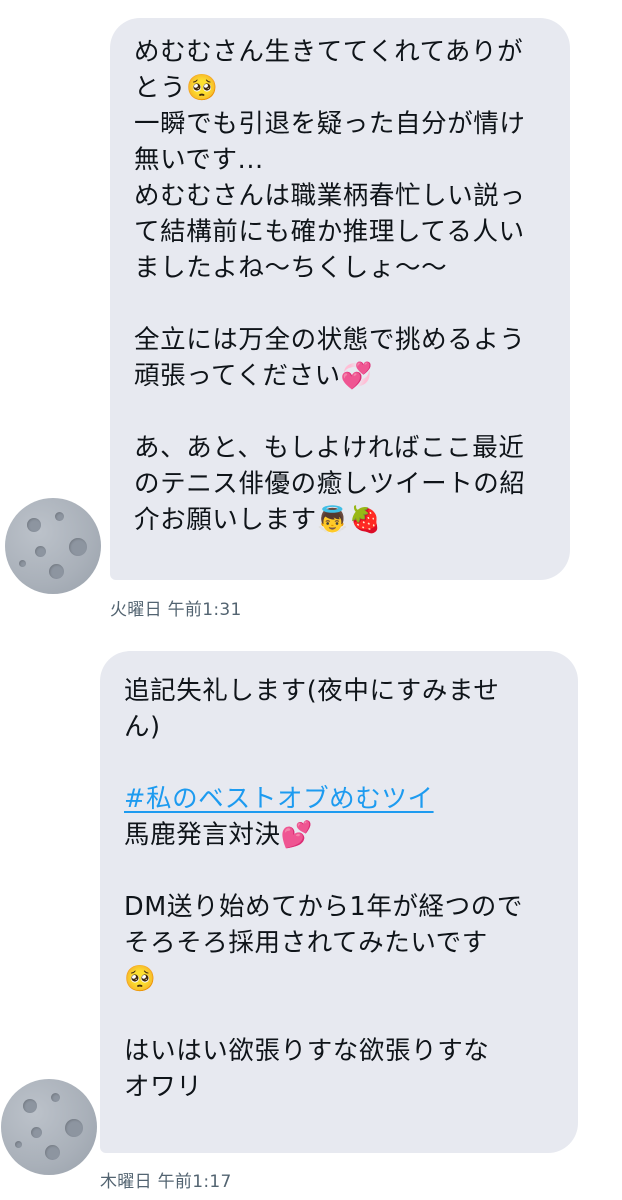 The image size is (622, 1200). I want to click on hashtag-link: #私のベストオブめむツイ, so click(279, 799).